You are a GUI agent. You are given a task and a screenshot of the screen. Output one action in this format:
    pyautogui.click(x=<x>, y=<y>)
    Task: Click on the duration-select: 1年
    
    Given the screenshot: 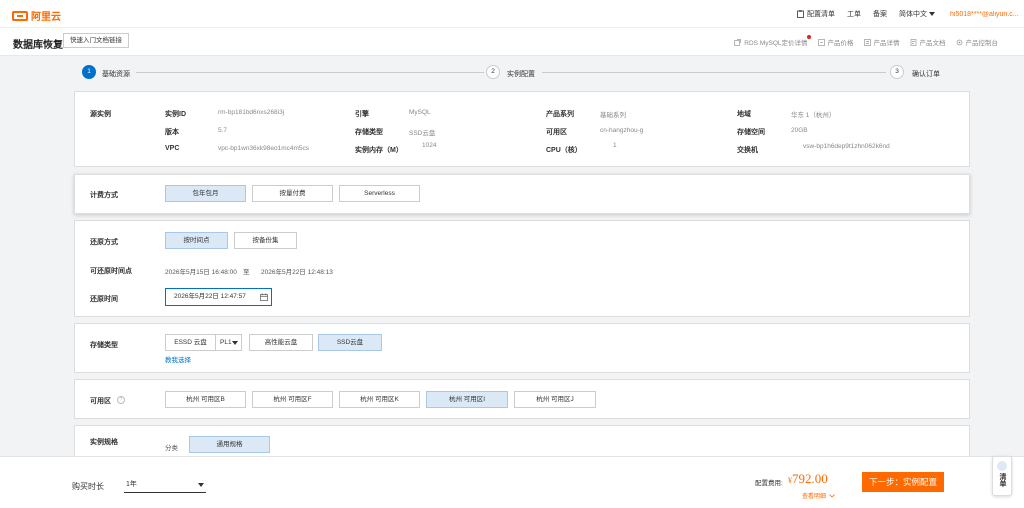 What is the action you would take?
    pyautogui.click(x=165, y=485)
    